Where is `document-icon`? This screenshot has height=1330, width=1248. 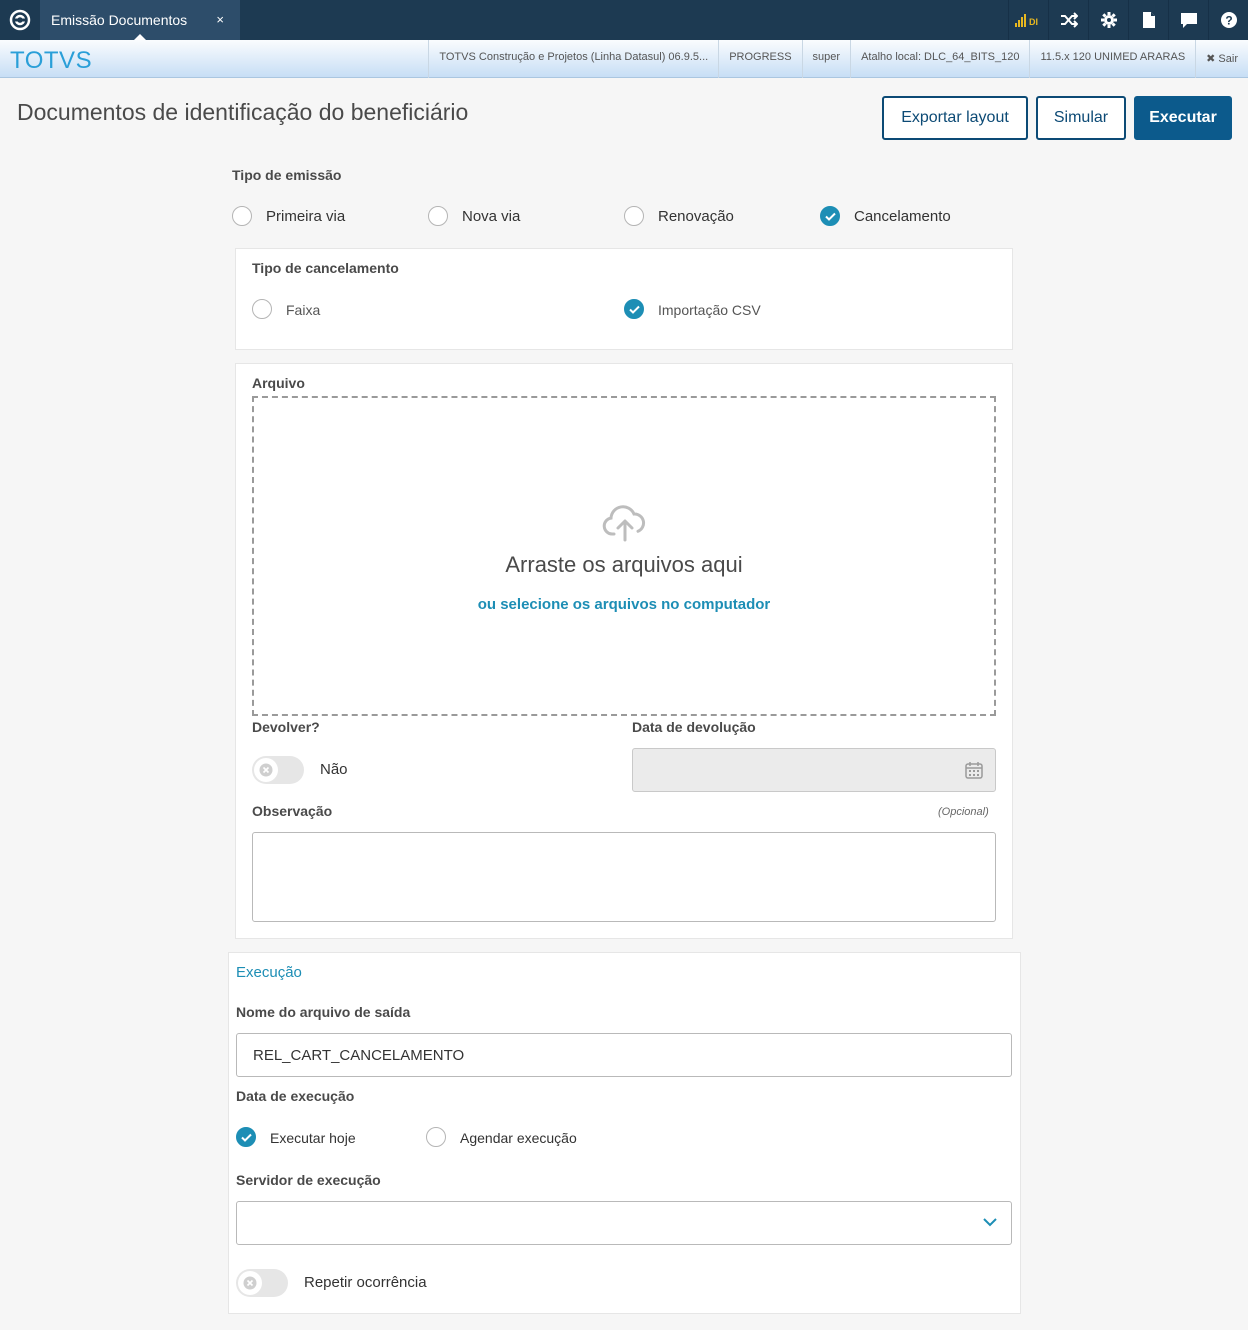
document-icon is located at coordinates (1148, 20).